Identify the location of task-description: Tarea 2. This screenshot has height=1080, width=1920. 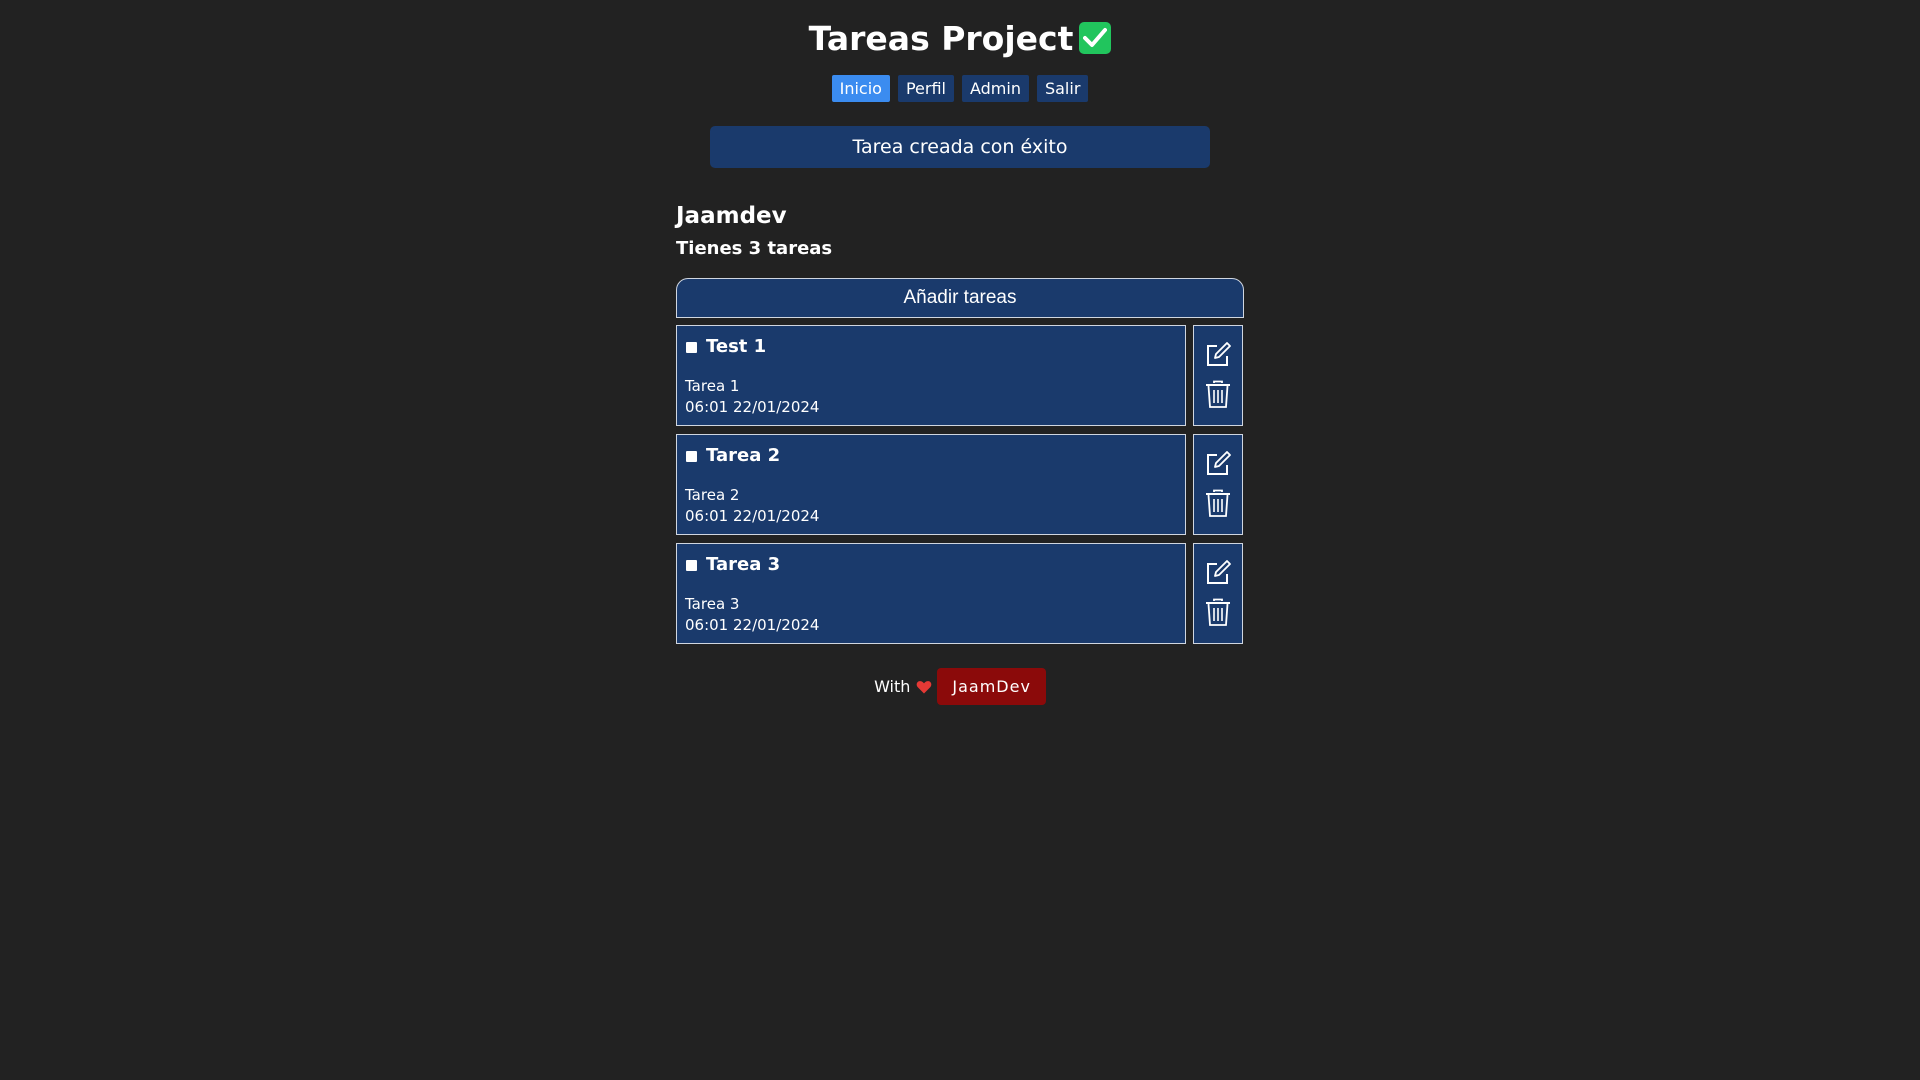
(712, 495).